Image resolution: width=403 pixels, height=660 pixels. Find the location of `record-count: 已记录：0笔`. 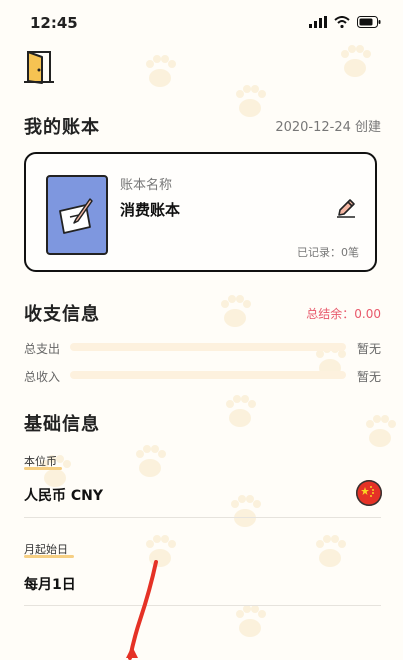

record-count: 已记录：0笔 is located at coordinates (328, 252).